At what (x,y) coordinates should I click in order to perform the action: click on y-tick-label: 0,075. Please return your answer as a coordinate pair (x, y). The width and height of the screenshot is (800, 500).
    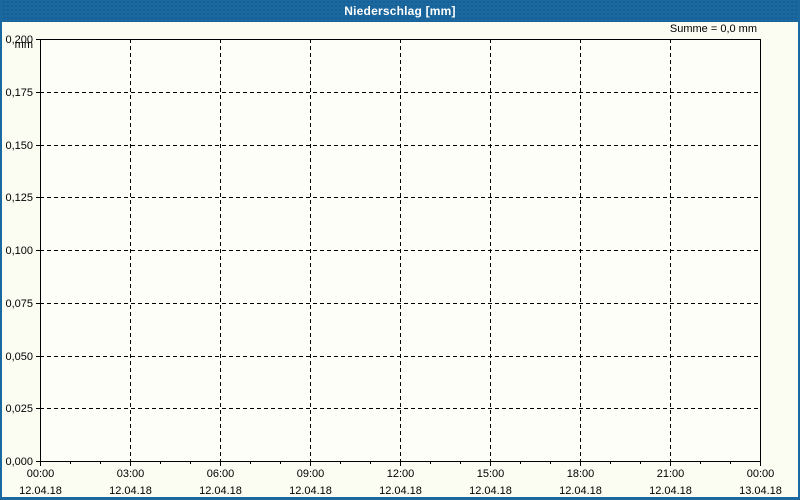
    Looking at the image, I should click on (19, 304).